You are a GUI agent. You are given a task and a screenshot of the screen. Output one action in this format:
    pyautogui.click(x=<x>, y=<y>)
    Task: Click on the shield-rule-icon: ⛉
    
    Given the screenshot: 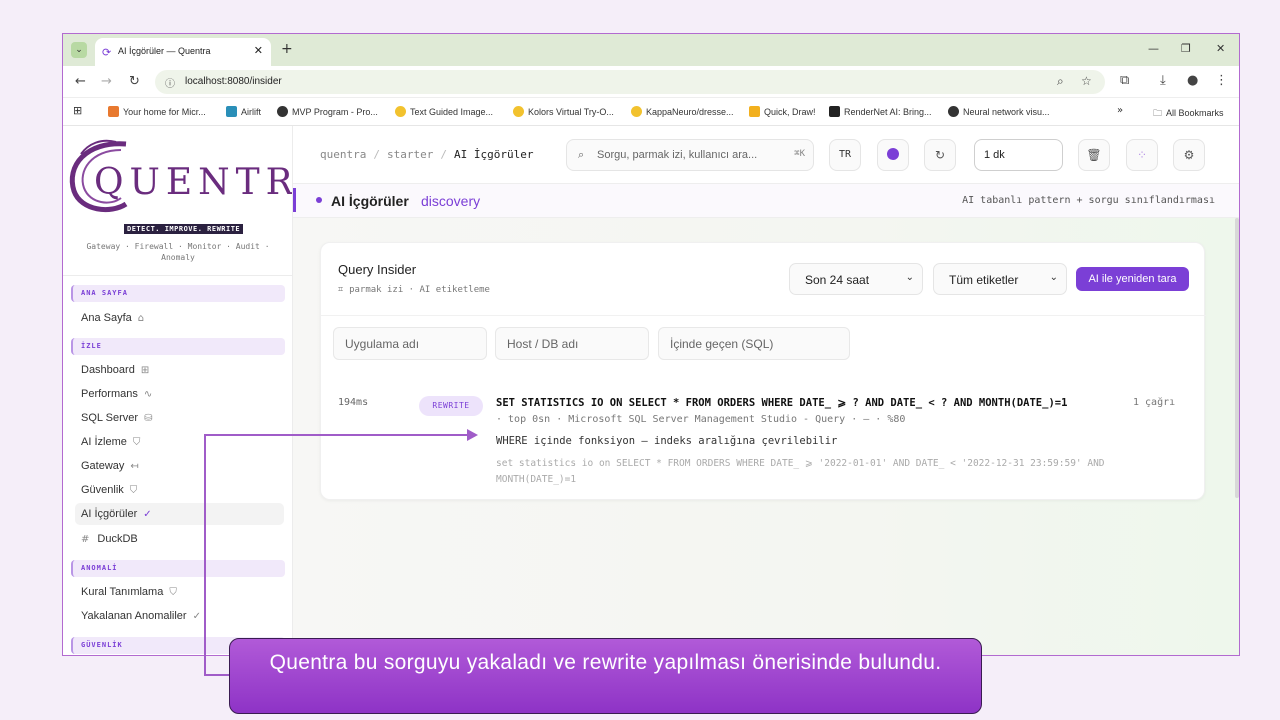 What is the action you would take?
    pyautogui.click(x=173, y=592)
    